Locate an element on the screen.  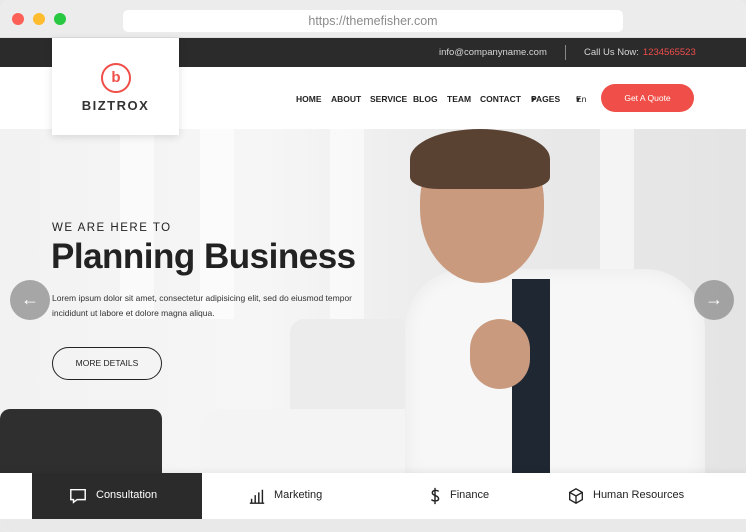
logo-icon: b is located at coordinates (116, 78).